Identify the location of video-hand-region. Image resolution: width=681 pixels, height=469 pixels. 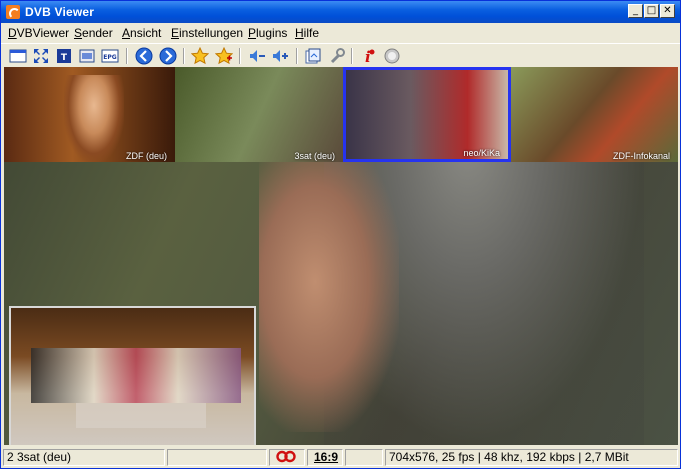
(329, 282).